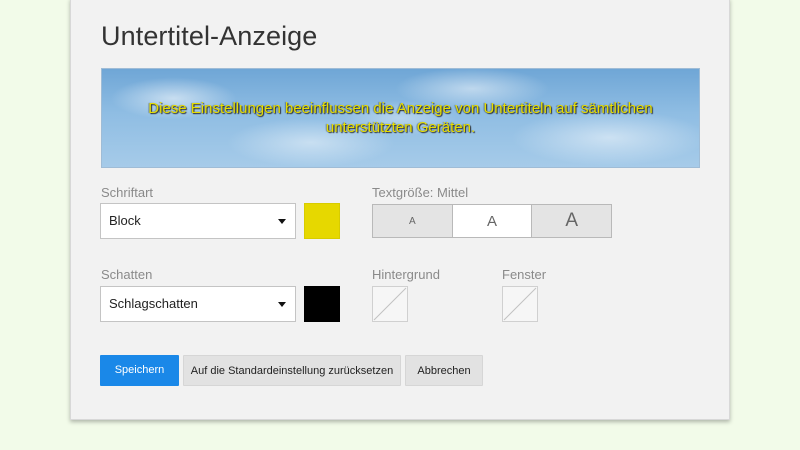  I want to click on background-color-swatch, so click(390, 304).